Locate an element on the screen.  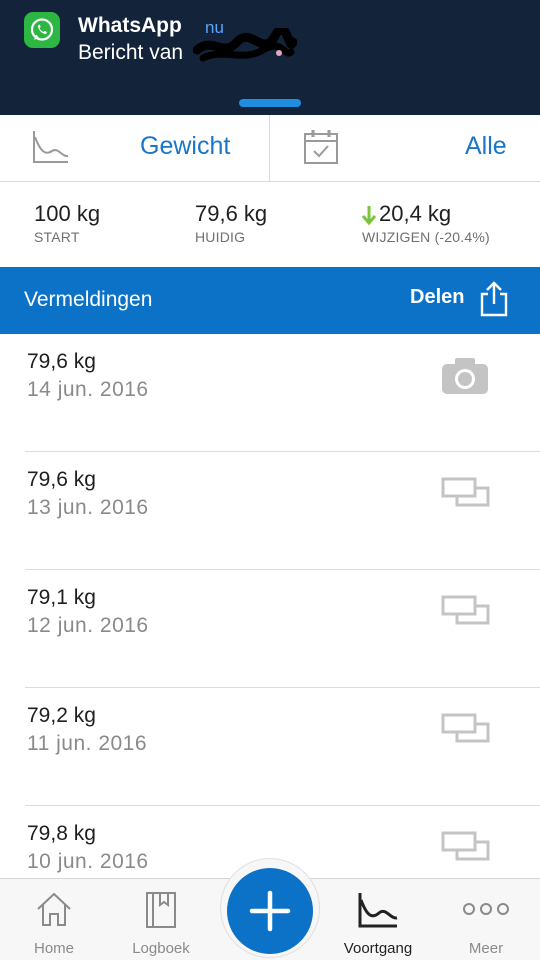
stat-change: 20,4 kg WIJZIGEN (-20.4%) is located at coordinates (426, 223).